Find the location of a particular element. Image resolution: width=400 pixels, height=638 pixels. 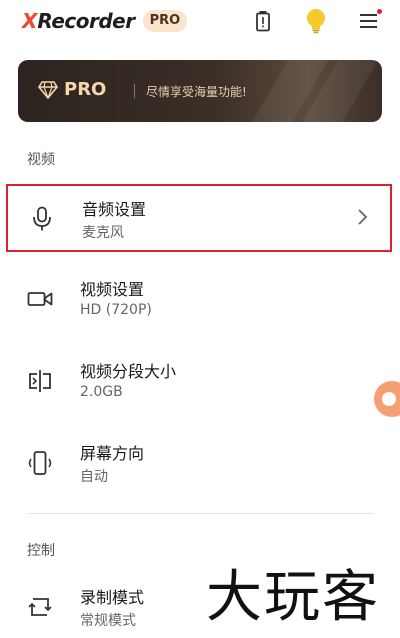

banner-tagline: 尽情享受海量功能! is located at coordinates (196, 92).